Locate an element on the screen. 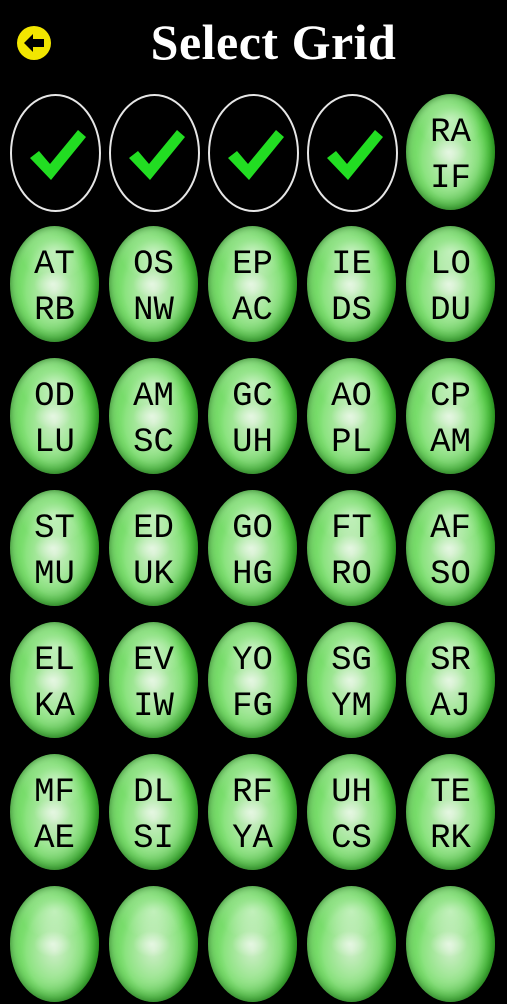 This screenshot has width=507, height=1004. grid-cell-line2: HG is located at coordinates (252, 575).